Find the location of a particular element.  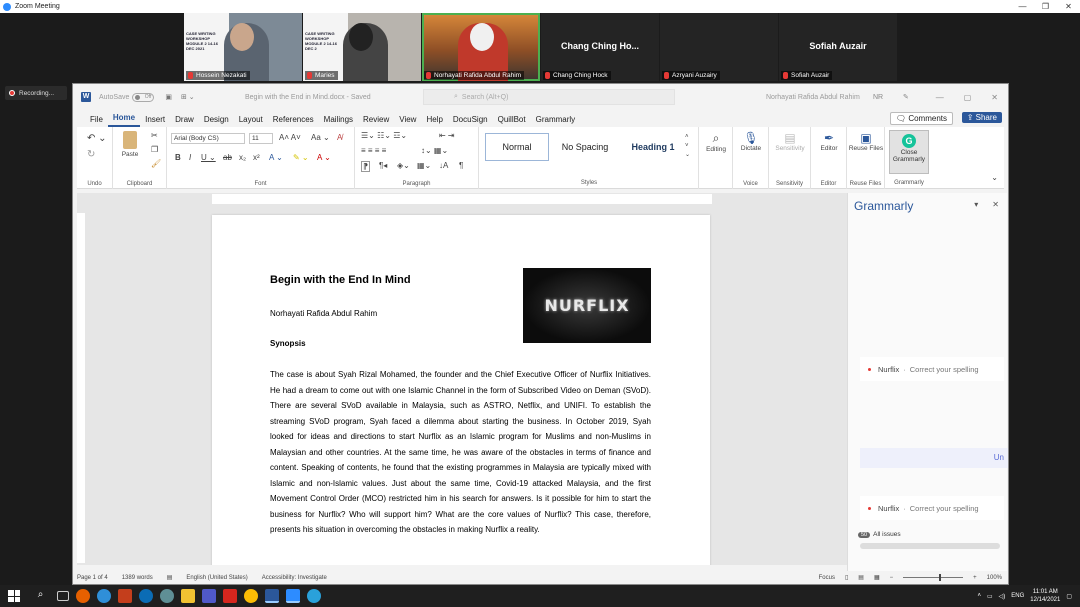

tray-chevron-icon: ˄ is located at coordinates (979, 596).